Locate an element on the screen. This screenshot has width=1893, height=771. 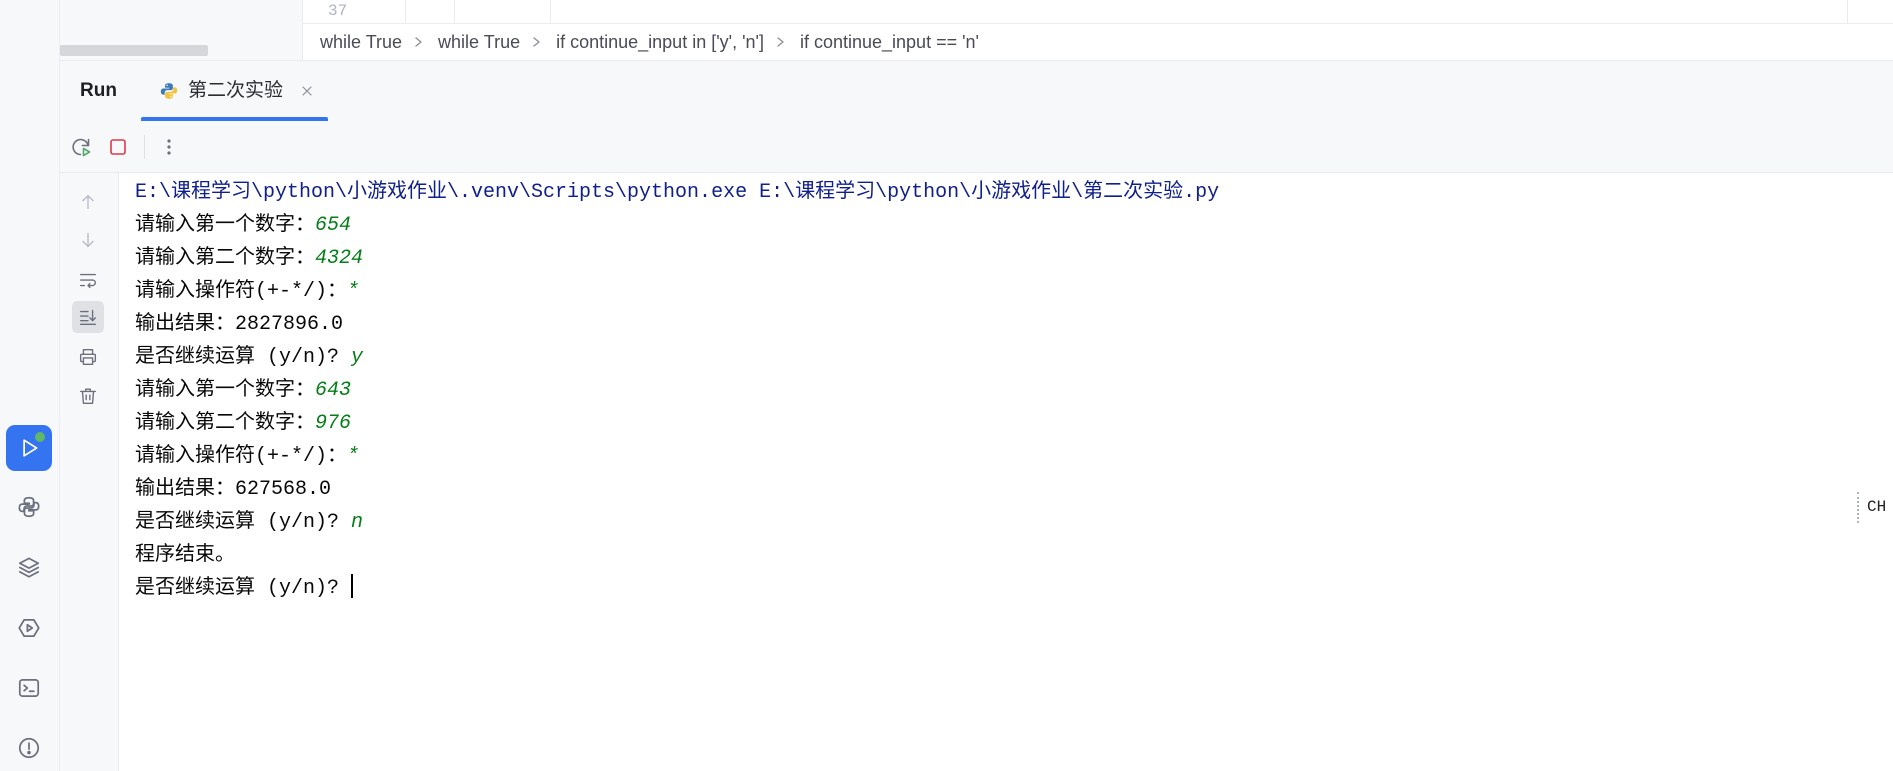
console-line: 是否继续运算 (y/n)? n is located at coordinates (677, 522).